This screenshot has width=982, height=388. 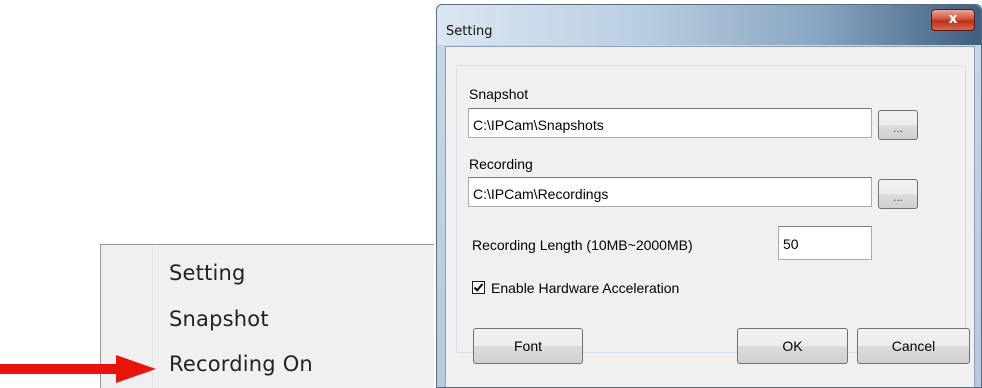 What do you see at coordinates (78, 369) in the screenshot?
I see `red-arrow-icon` at bounding box center [78, 369].